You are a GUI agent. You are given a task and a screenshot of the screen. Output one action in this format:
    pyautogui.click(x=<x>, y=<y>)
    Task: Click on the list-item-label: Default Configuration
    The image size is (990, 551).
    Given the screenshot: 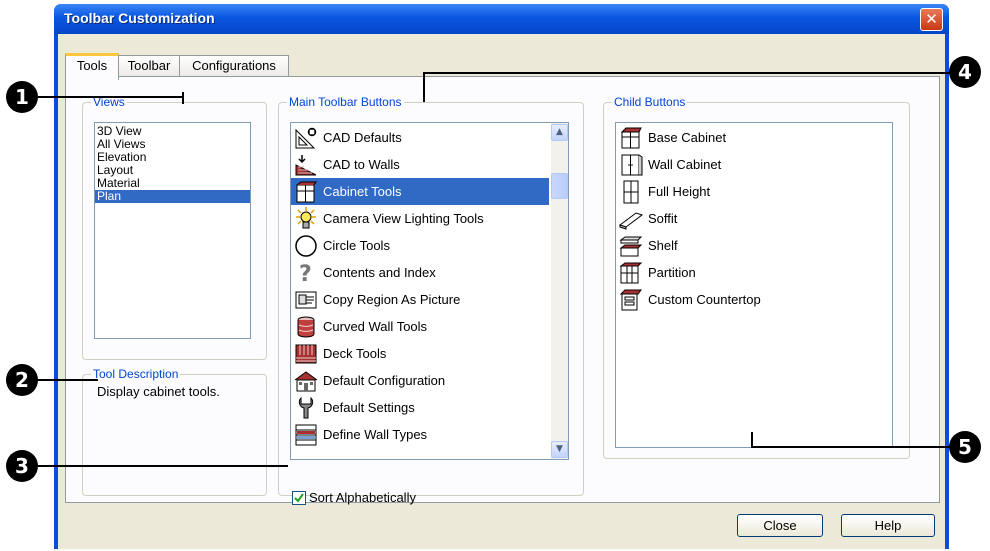 What is the action you would take?
    pyautogui.click(x=384, y=380)
    